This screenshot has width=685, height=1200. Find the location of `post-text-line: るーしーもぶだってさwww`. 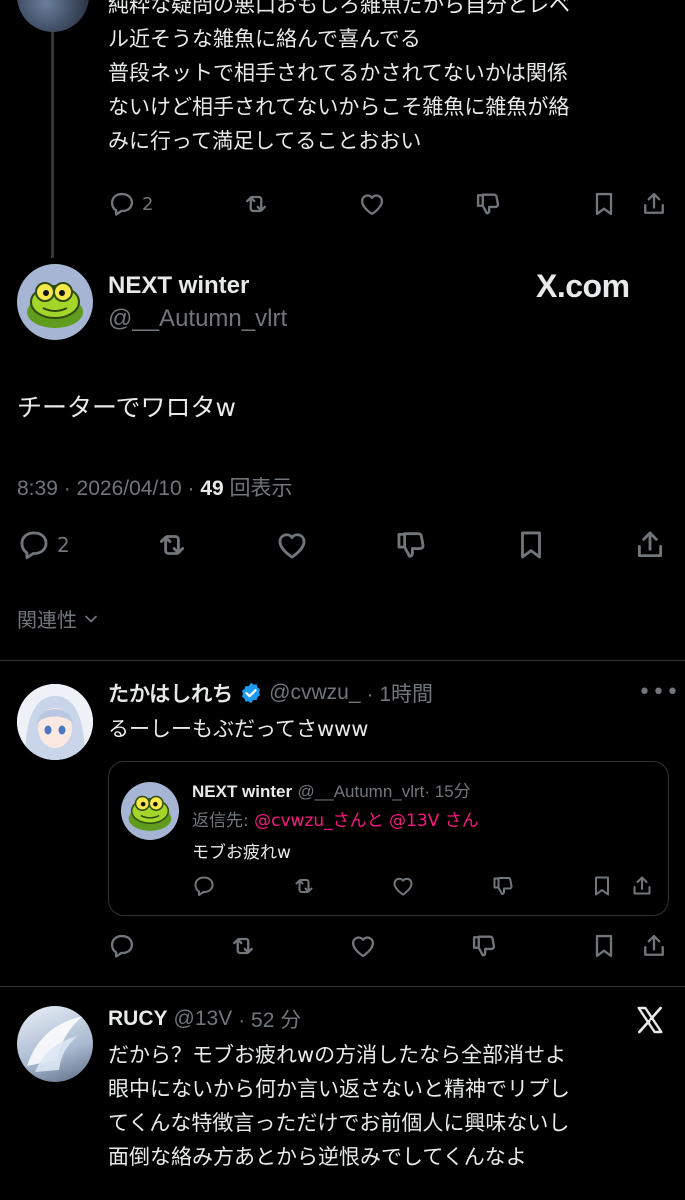

post-text-line: るーしーもぶだってさwww is located at coordinates (238, 729).